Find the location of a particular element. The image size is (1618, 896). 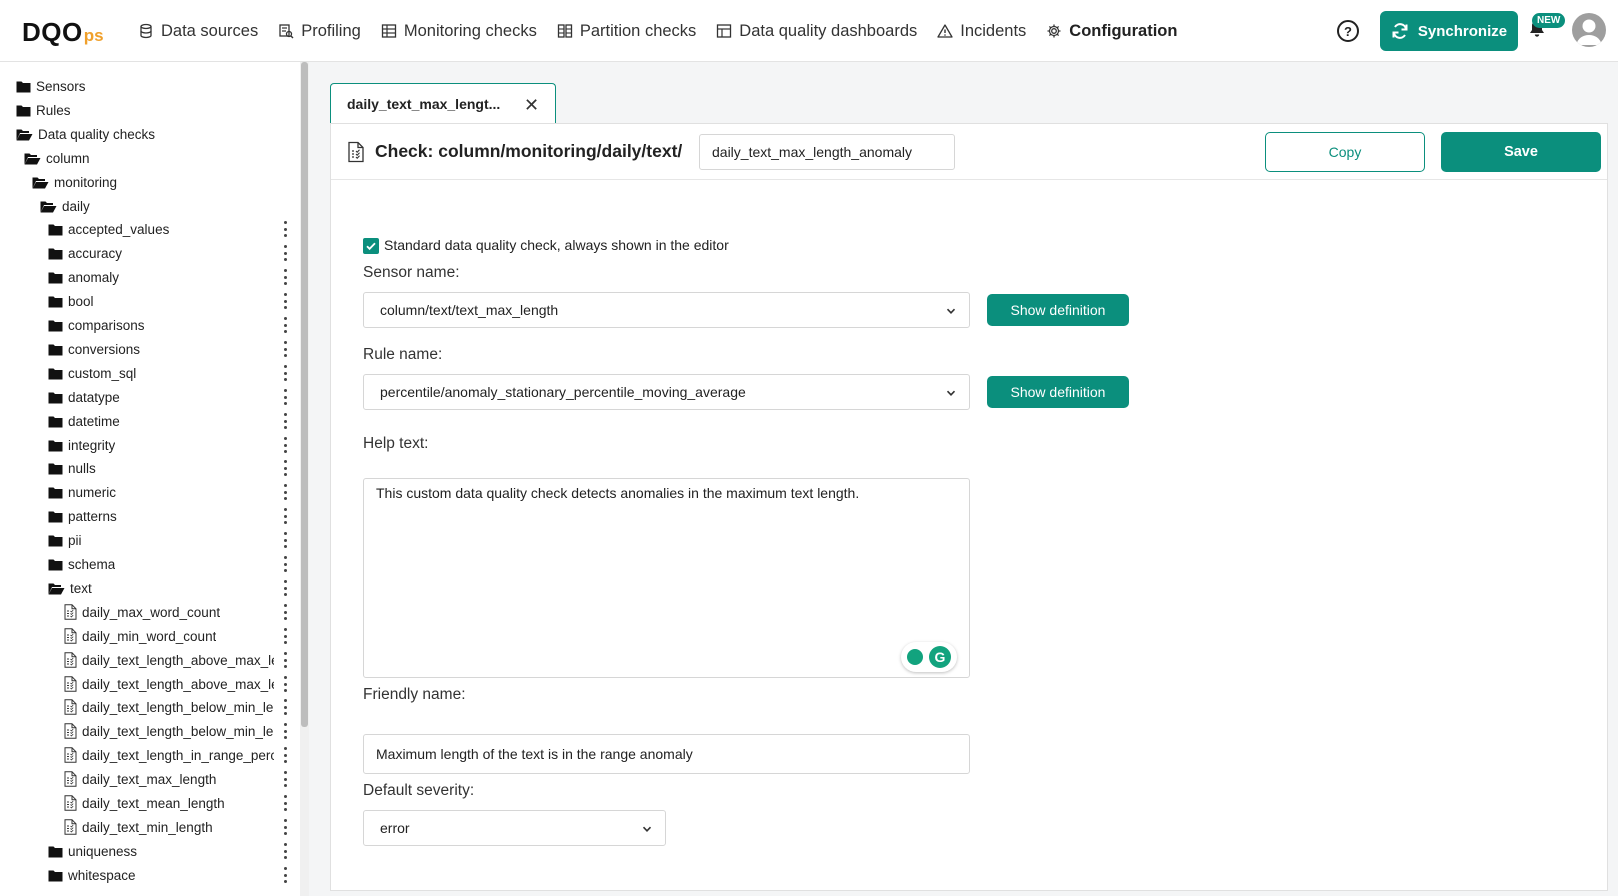

tree-item-label: schema is located at coordinates (92, 564).